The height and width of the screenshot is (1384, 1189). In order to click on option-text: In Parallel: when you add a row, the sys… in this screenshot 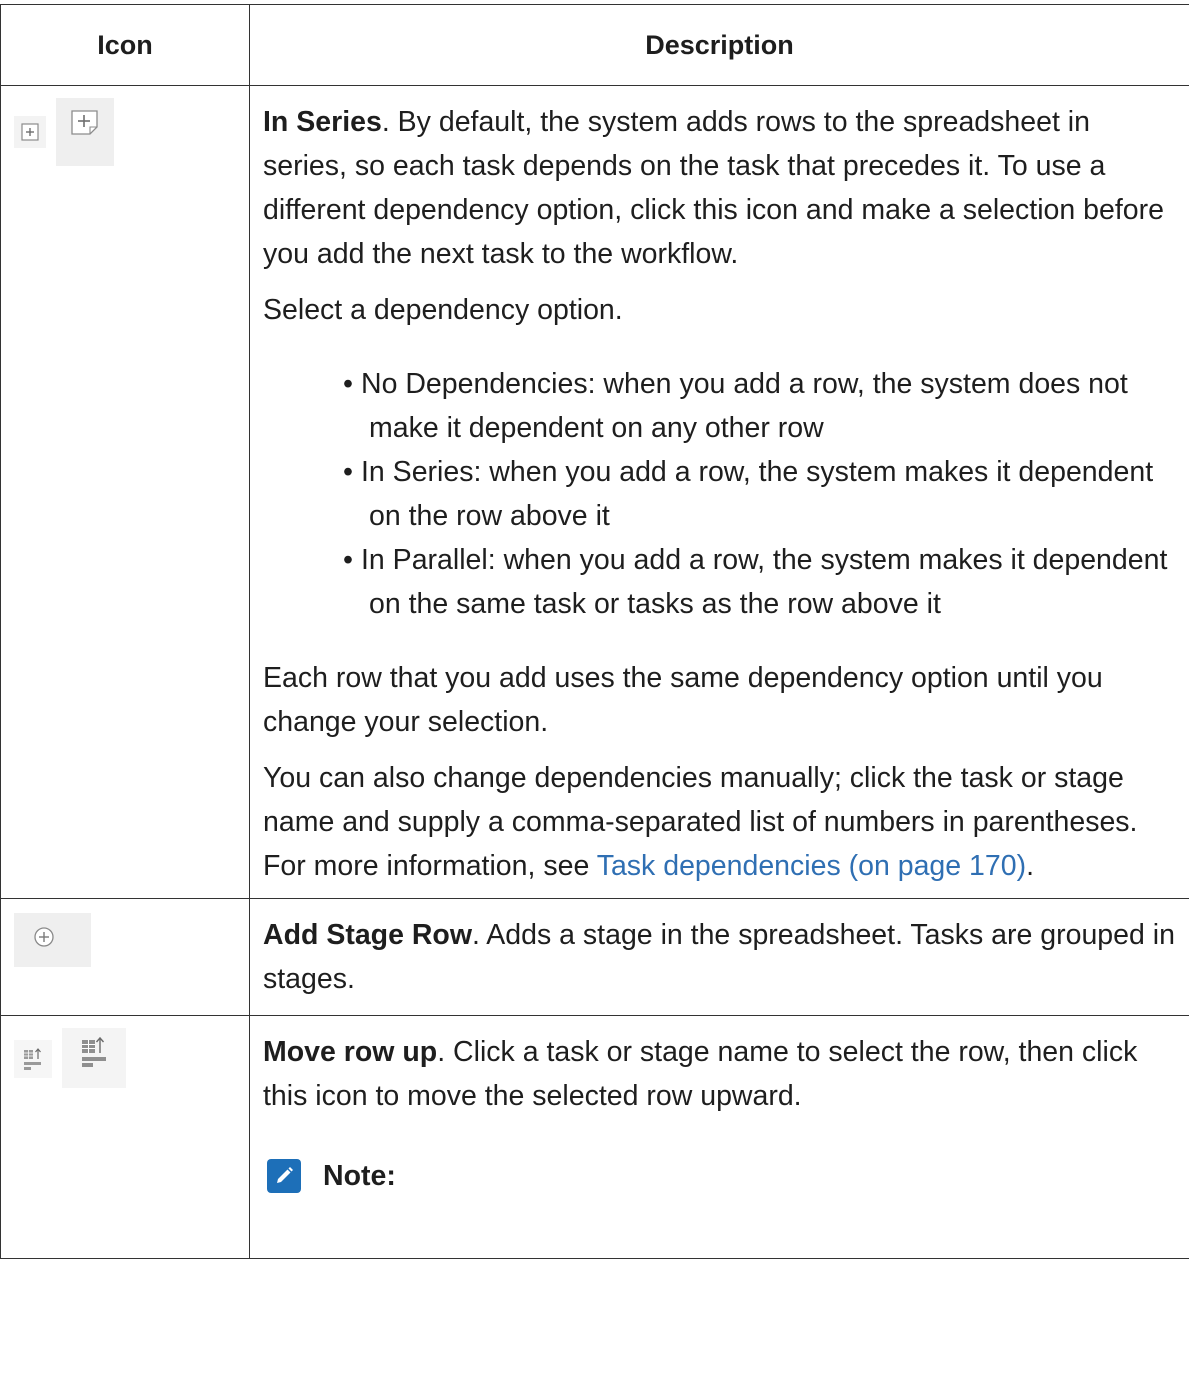, I will do `click(764, 582)`.